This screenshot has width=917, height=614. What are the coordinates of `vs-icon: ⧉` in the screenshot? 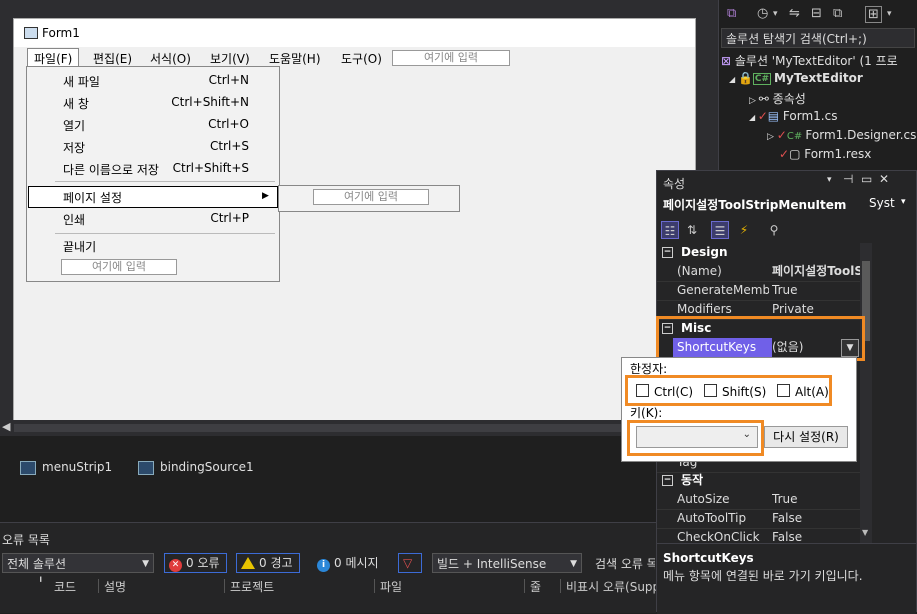 It's located at (731, 13).